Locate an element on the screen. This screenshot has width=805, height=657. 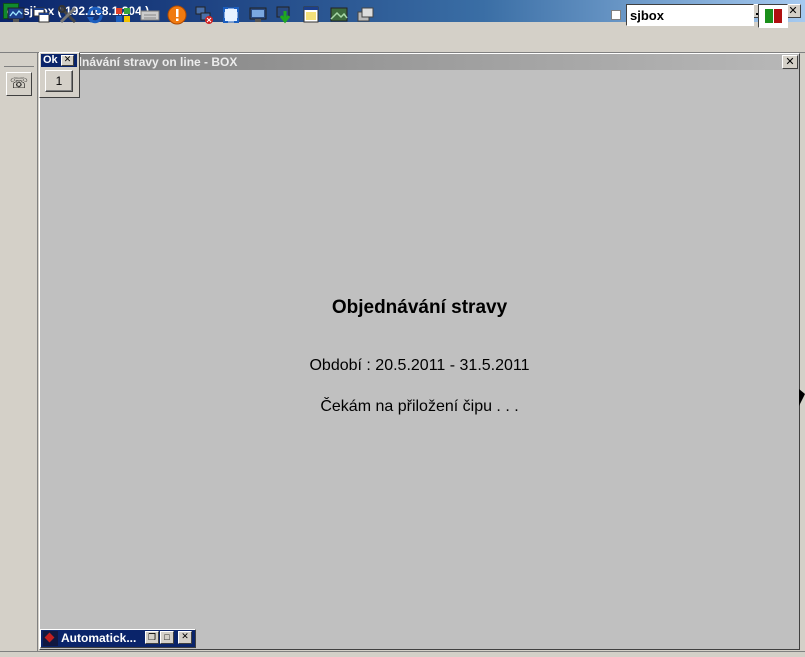
minimized-close-button: ✕ is located at coordinates (185, 637).